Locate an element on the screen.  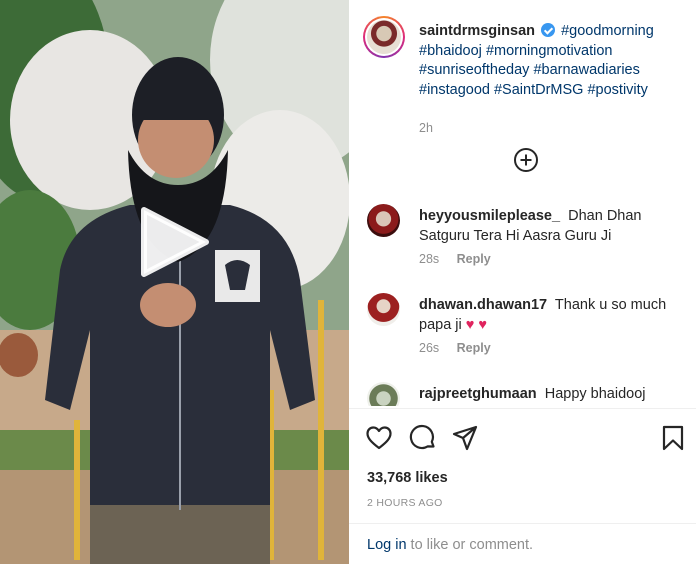
comment-button is located at coordinates (423, 438).